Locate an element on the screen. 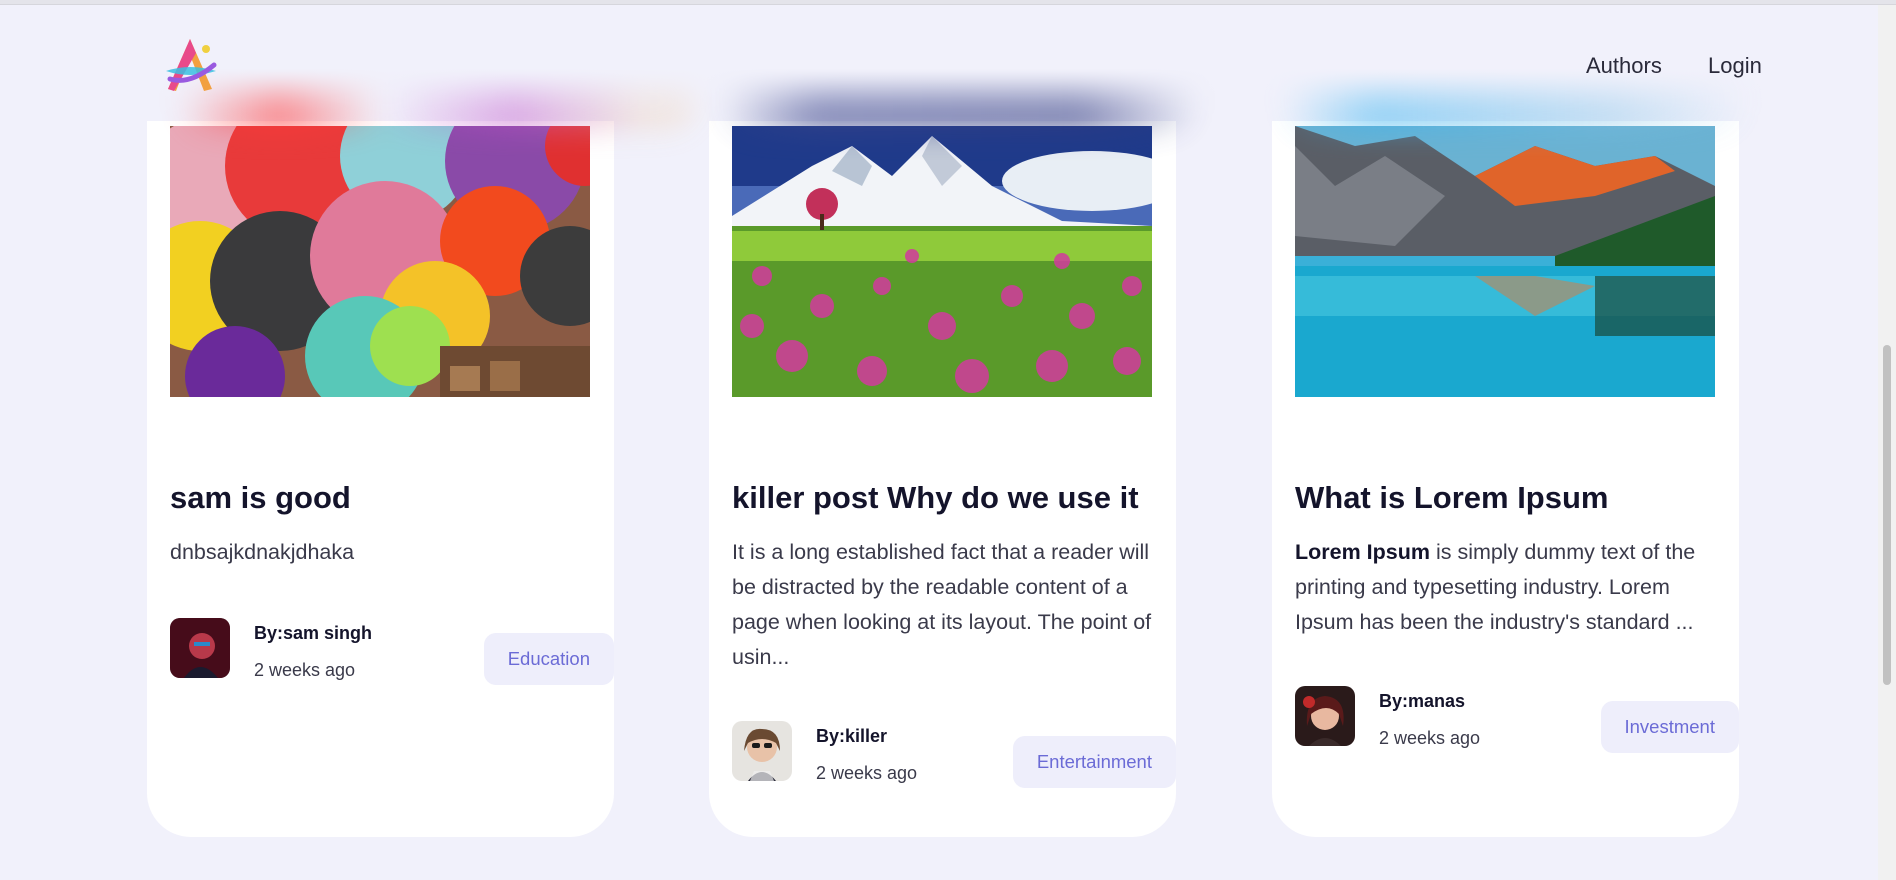 The image size is (1896, 880). author-name: By:sam singh is located at coordinates (313, 633).